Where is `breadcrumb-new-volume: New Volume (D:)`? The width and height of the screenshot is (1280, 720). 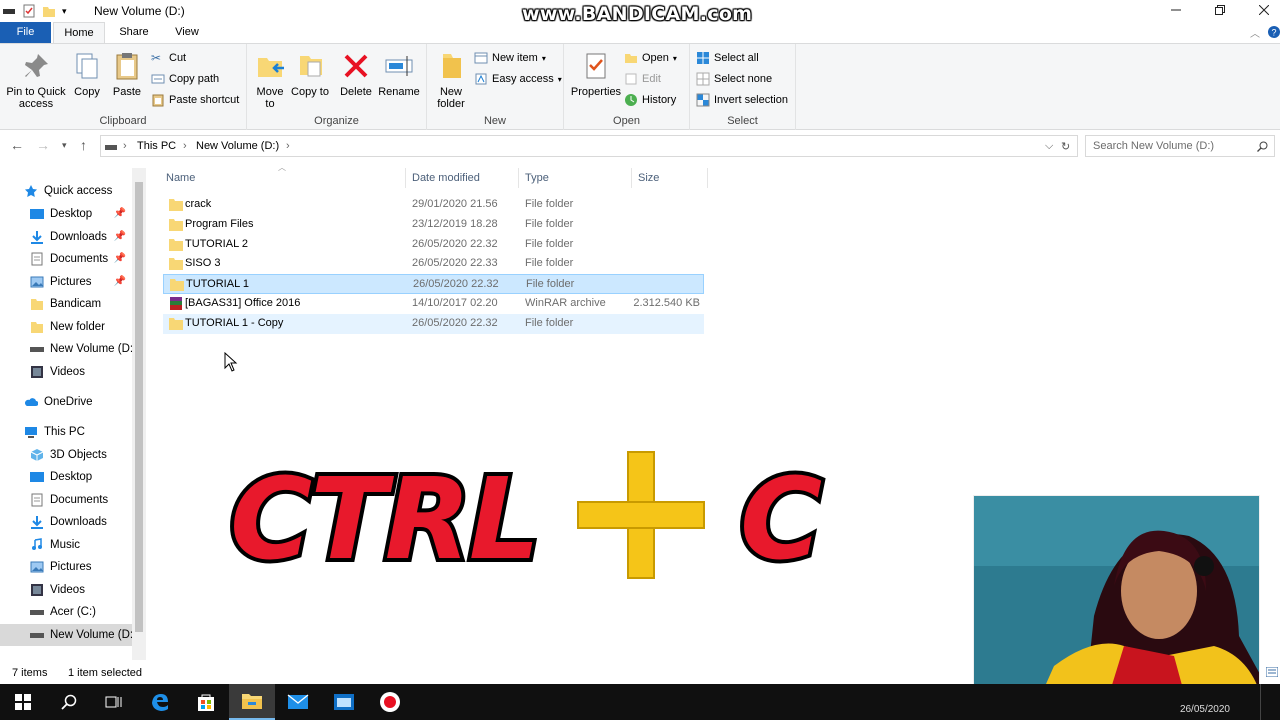
breadcrumb-new-volume: New Volume (D:) is located at coordinates (237, 146).